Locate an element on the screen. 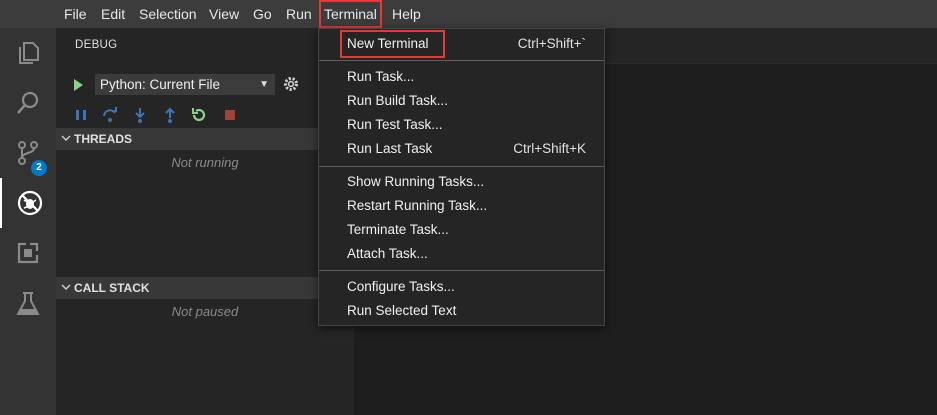  activity-bar: 2 is located at coordinates (28, 221).